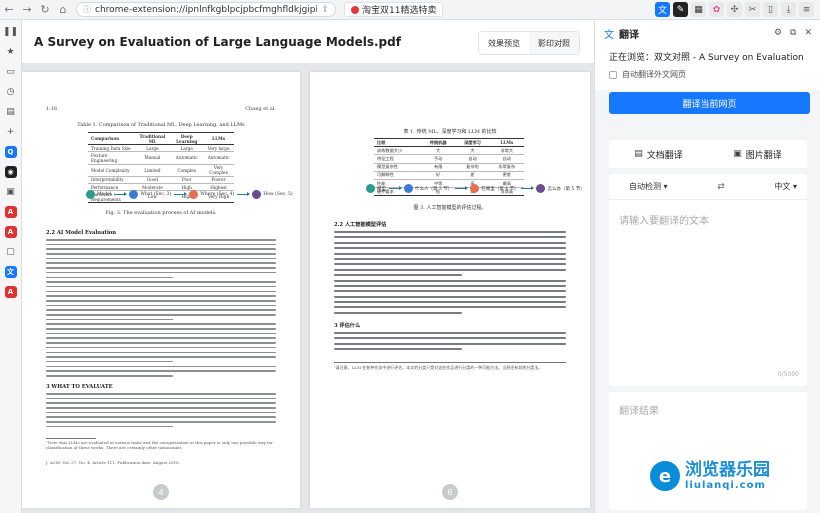  Describe the element at coordinates (734, 9) in the screenshot. I see `puzzle-extension-icon: ✣` at that location.